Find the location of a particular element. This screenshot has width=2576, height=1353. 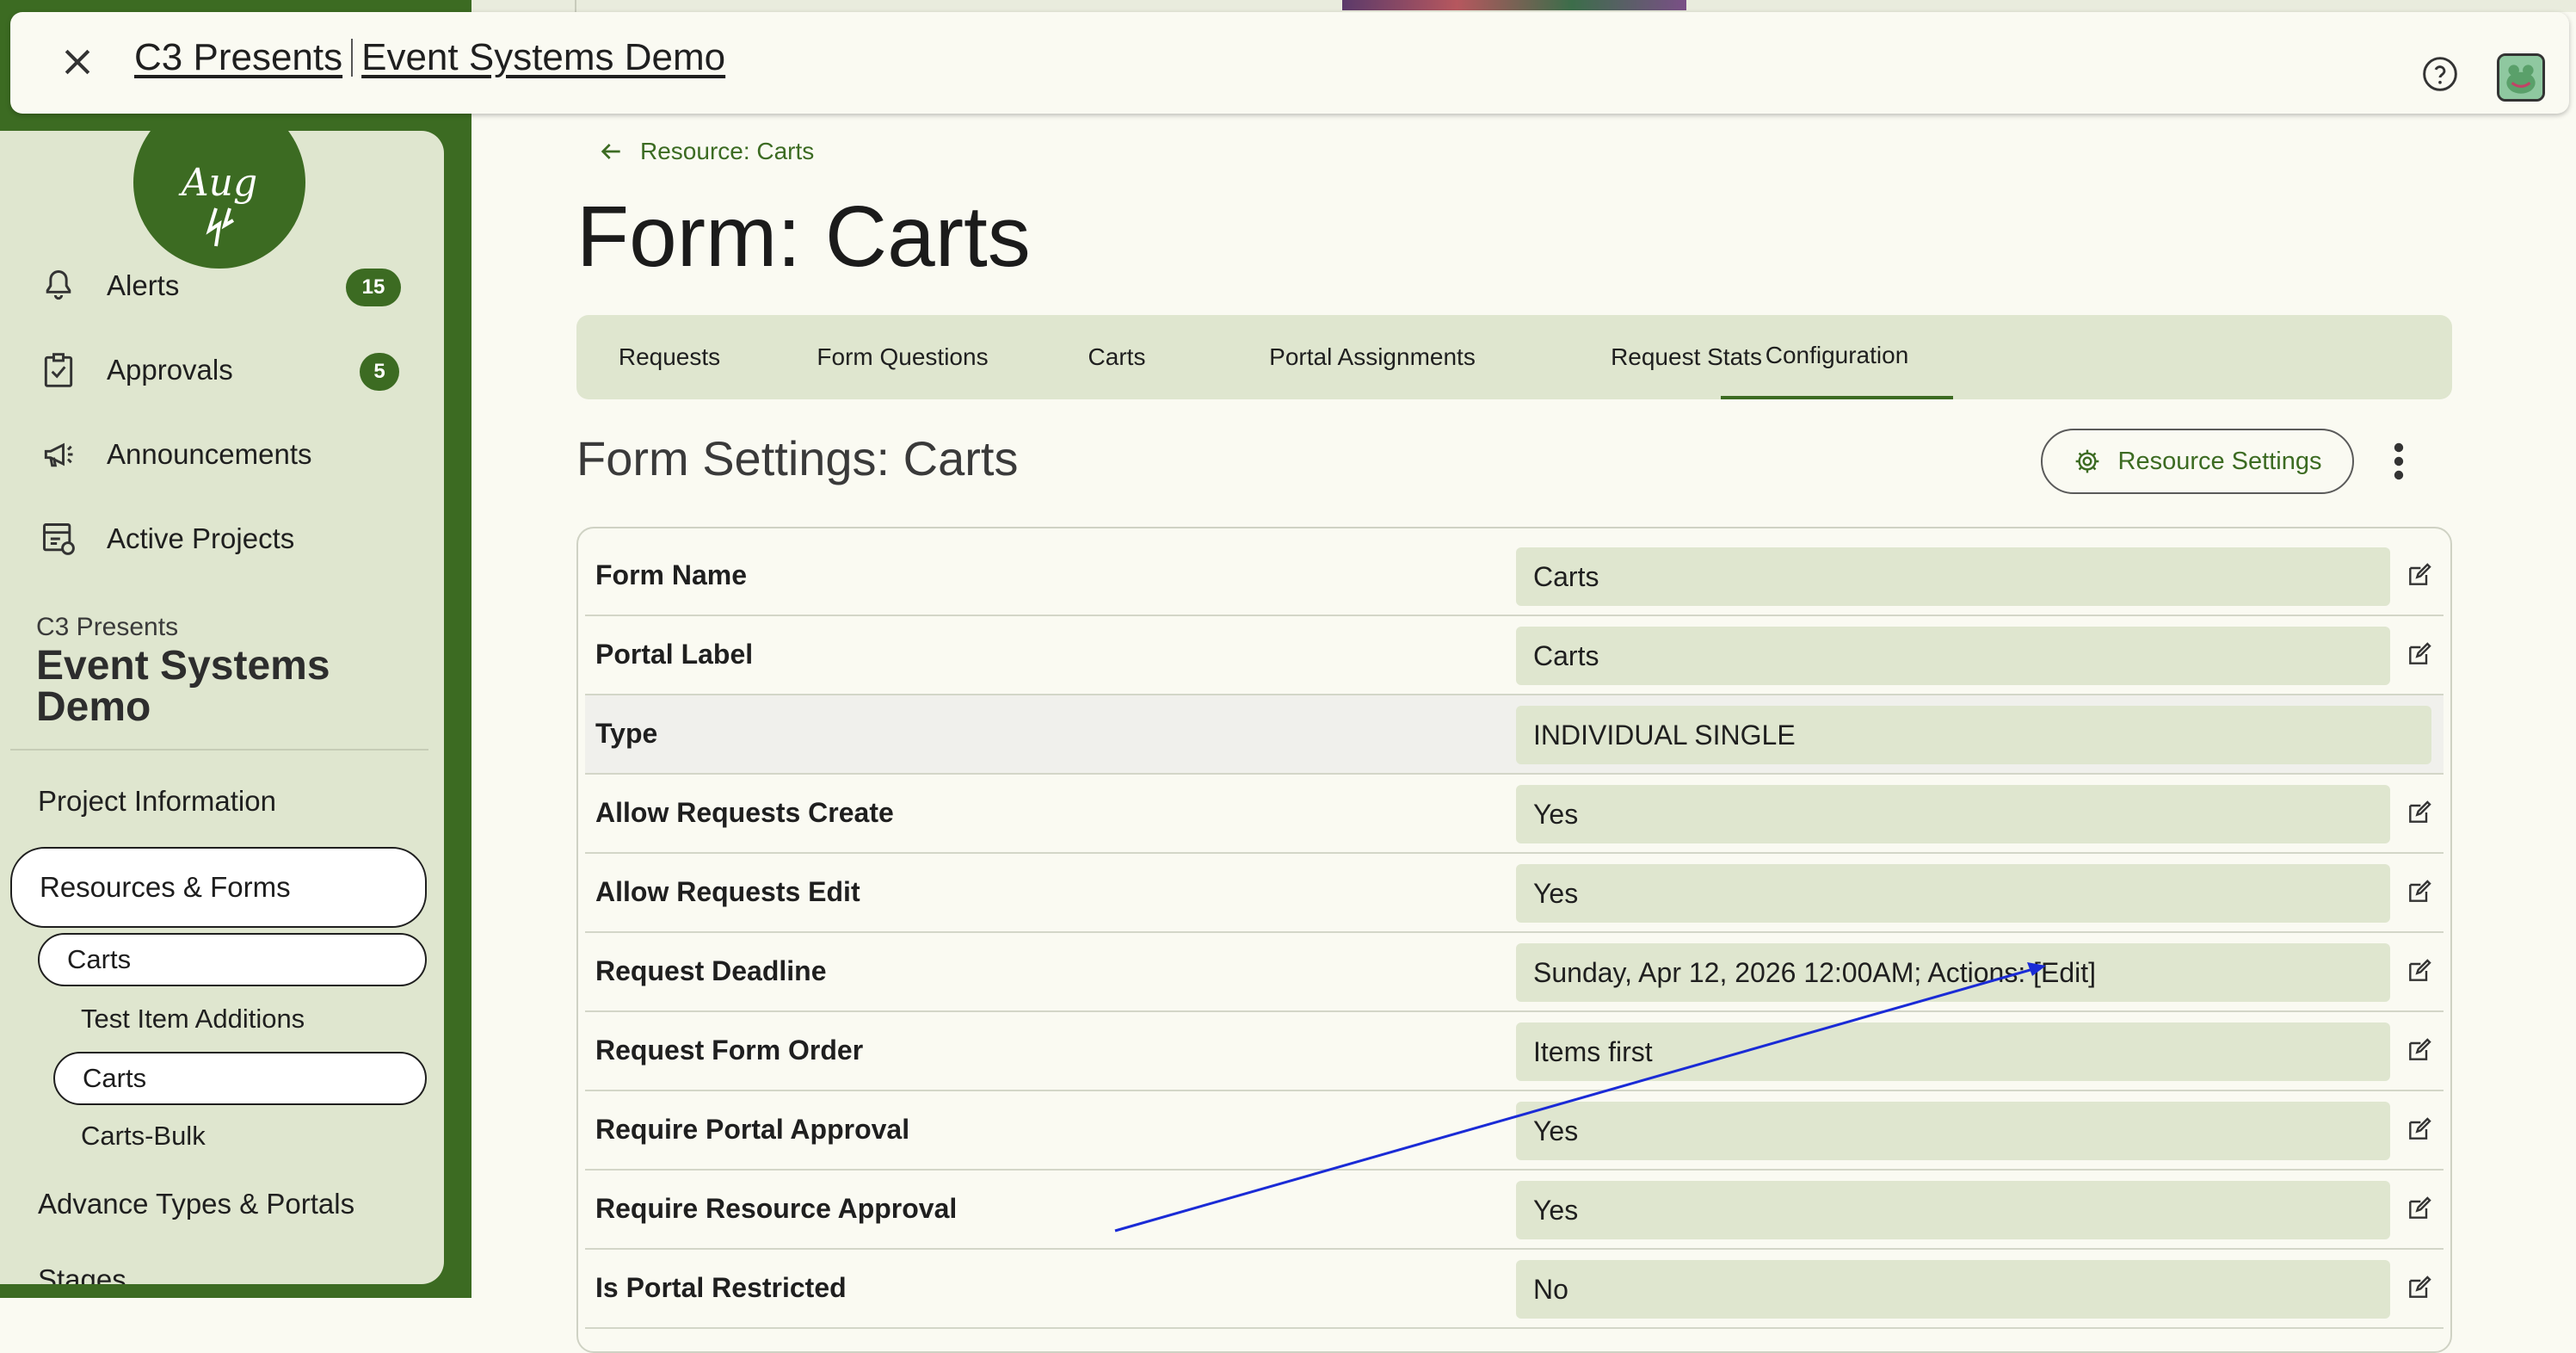

breadcrumb-org: C3 Presents is located at coordinates (238, 58).